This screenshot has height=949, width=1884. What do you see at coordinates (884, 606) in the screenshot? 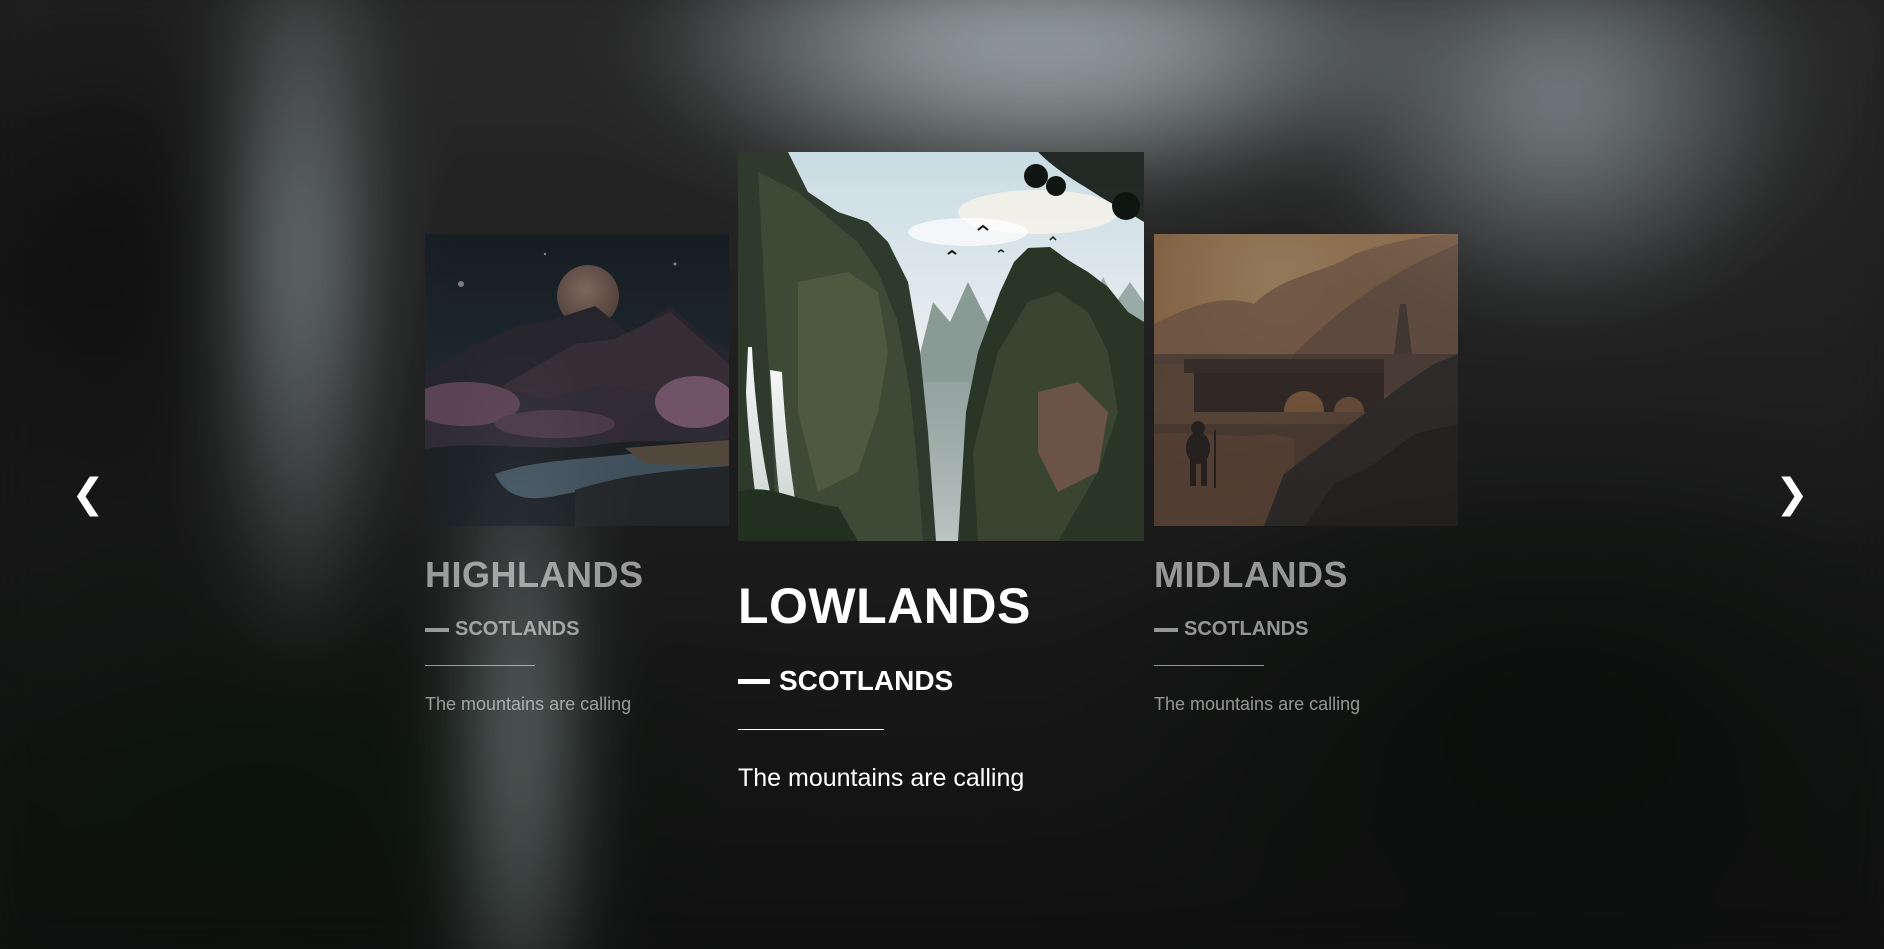
I see `slide-title: LOWLANDS` at bounding box center [884, 606].